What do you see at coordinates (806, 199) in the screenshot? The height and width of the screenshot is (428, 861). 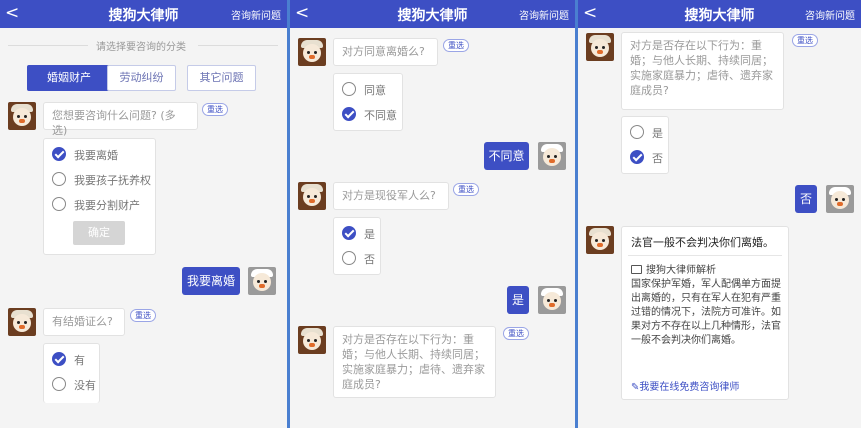 I see `user-answer-bubble: 否` at bounding box center [806, 199].